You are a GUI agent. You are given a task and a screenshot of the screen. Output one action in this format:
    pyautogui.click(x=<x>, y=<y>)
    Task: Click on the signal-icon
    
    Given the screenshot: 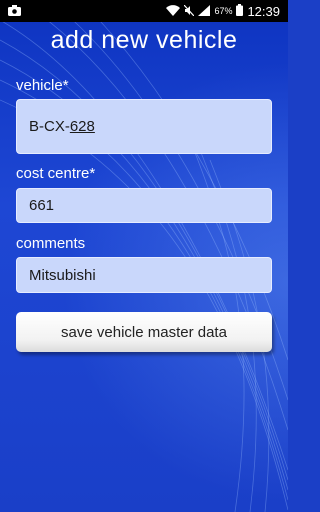 What is the action you would take?
    pyautogui.click(x=204, y=11)
    